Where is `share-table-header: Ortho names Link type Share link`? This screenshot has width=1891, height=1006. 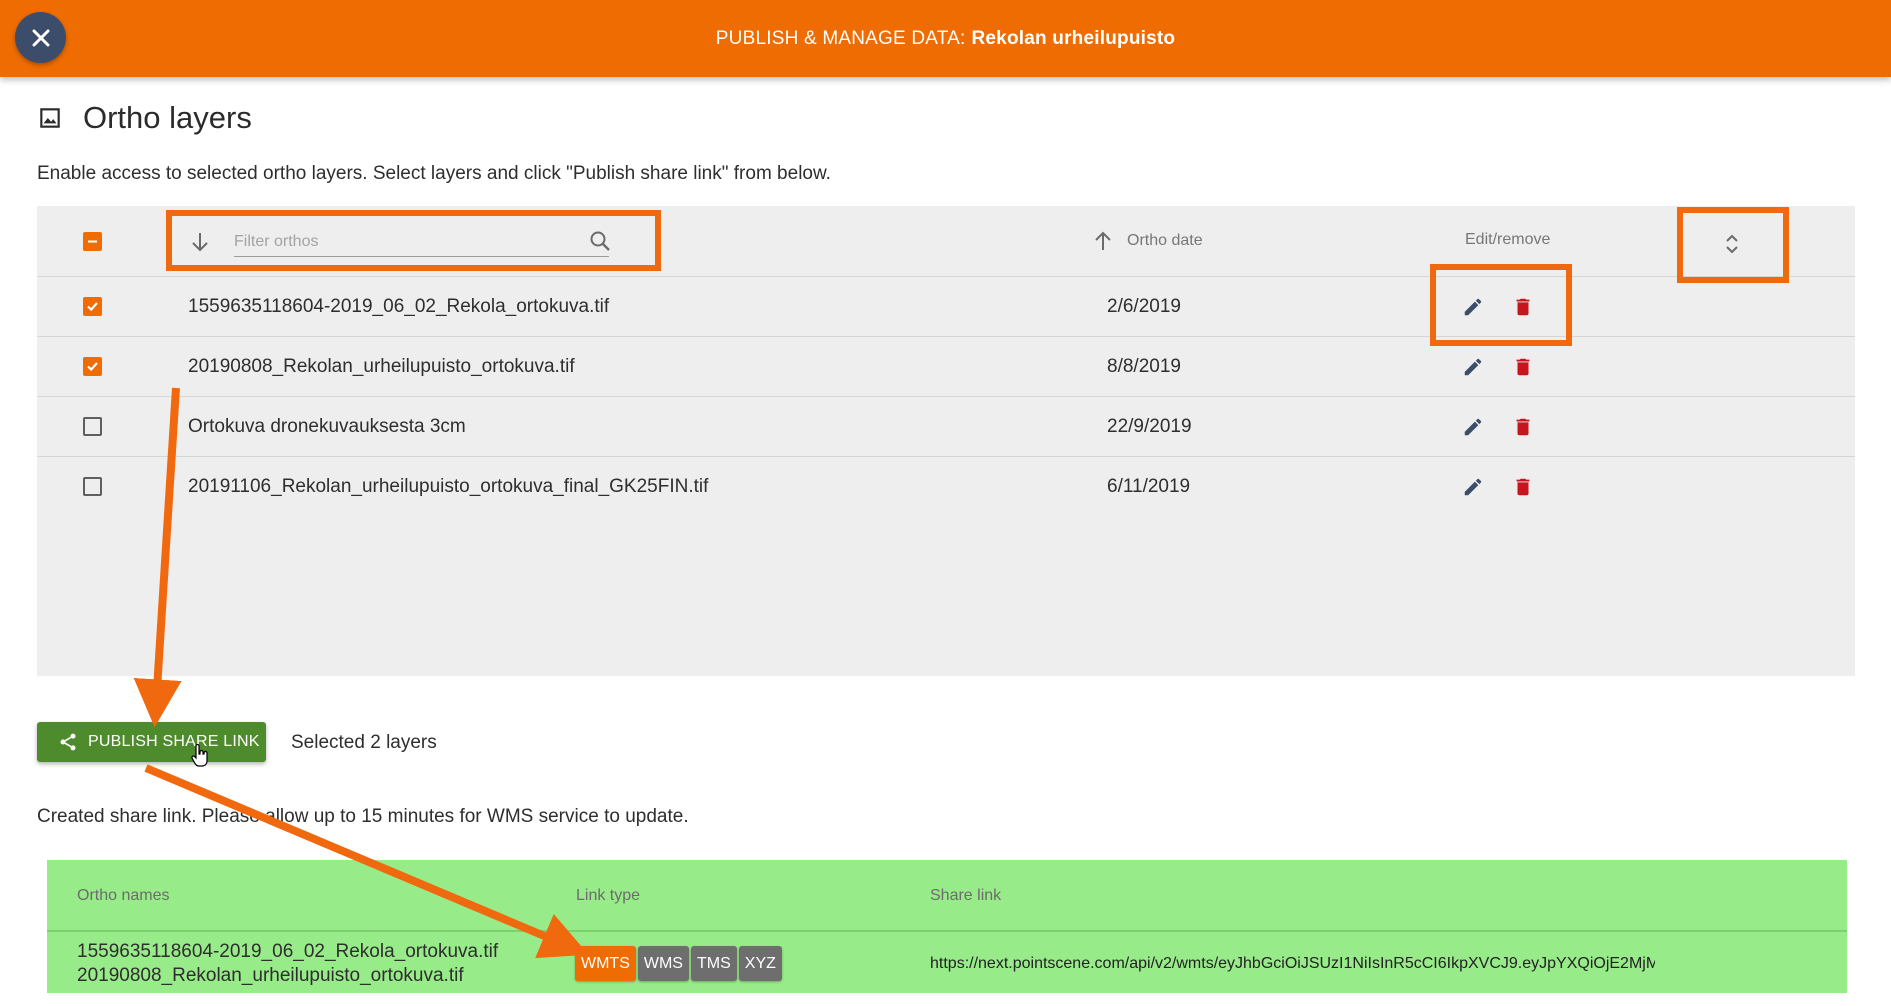
share-table-header: Ortho names Link type Share link is located at coordinates (947, 896).